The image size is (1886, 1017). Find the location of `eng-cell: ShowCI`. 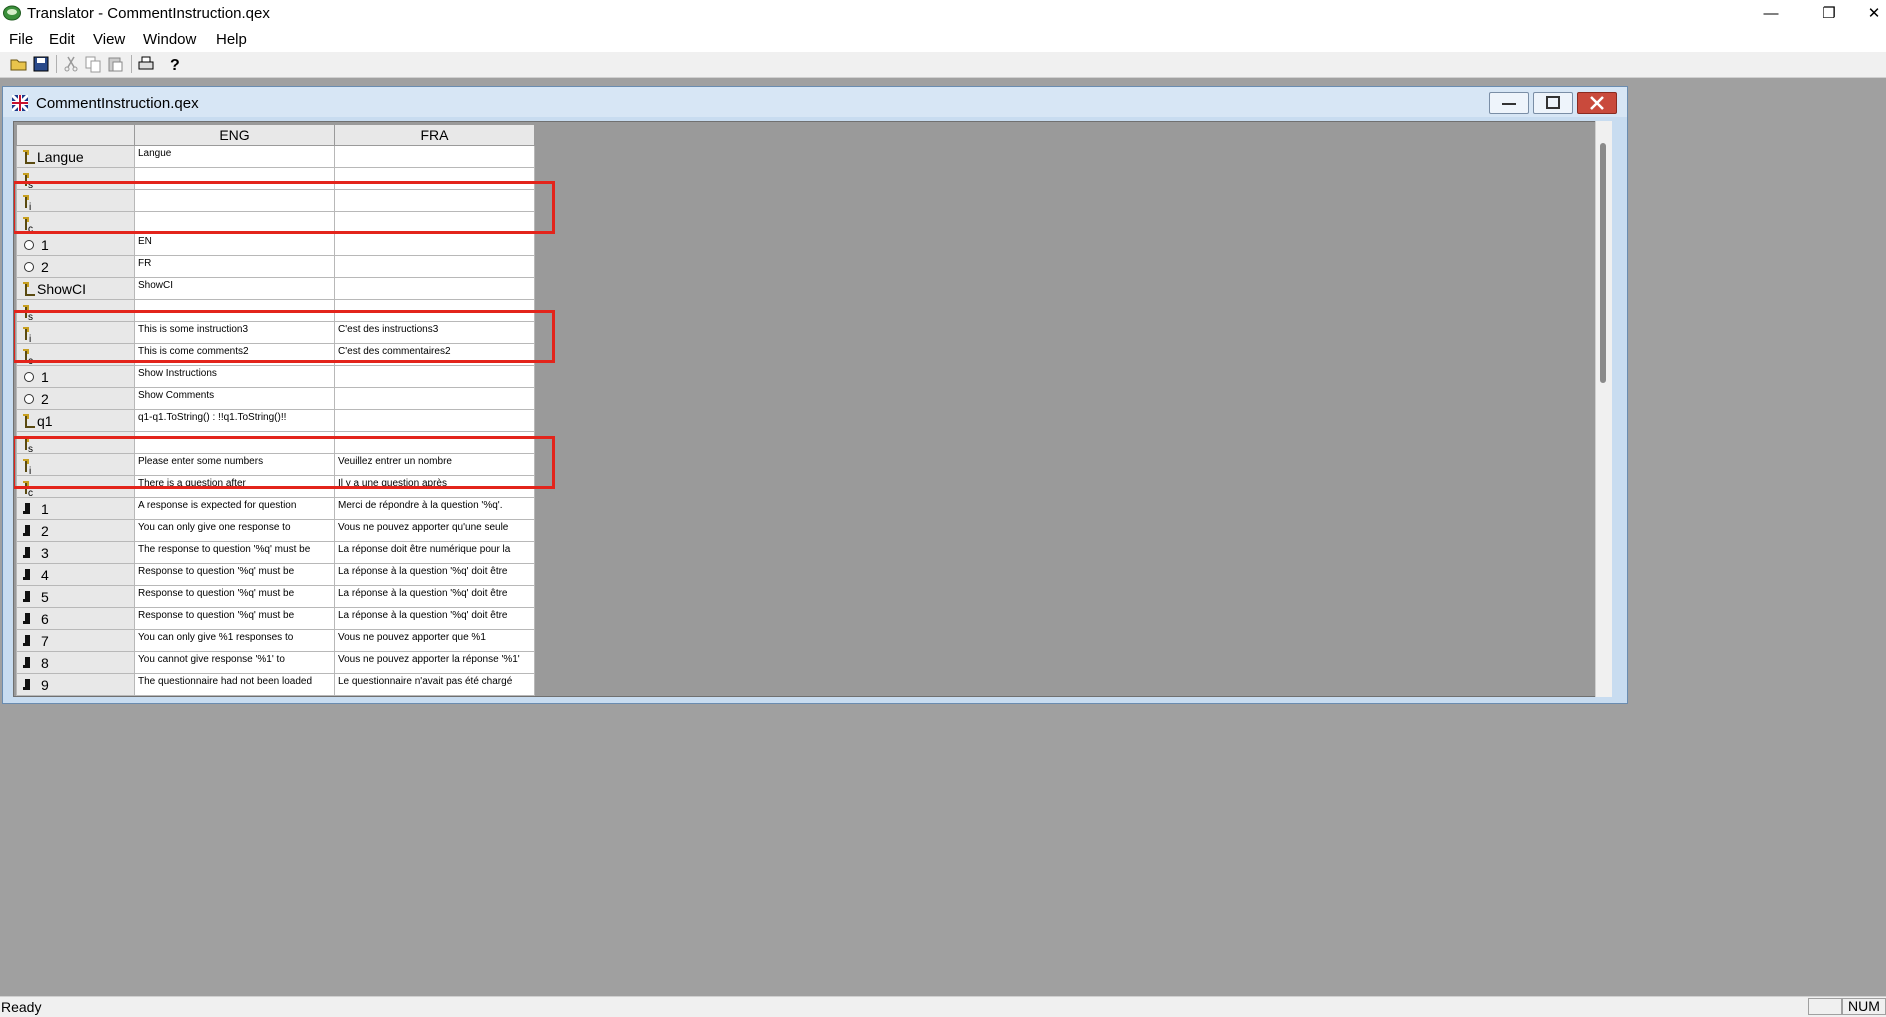

eng-cell: ShowCI is located at coordinates (234, 288).